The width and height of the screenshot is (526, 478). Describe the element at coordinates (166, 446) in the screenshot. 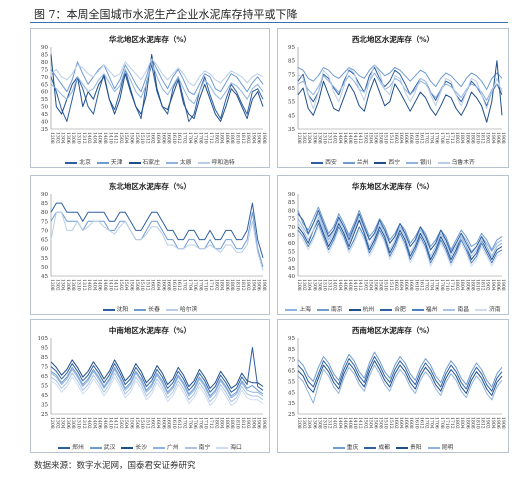

I see `legend-item: 广州` at that location.